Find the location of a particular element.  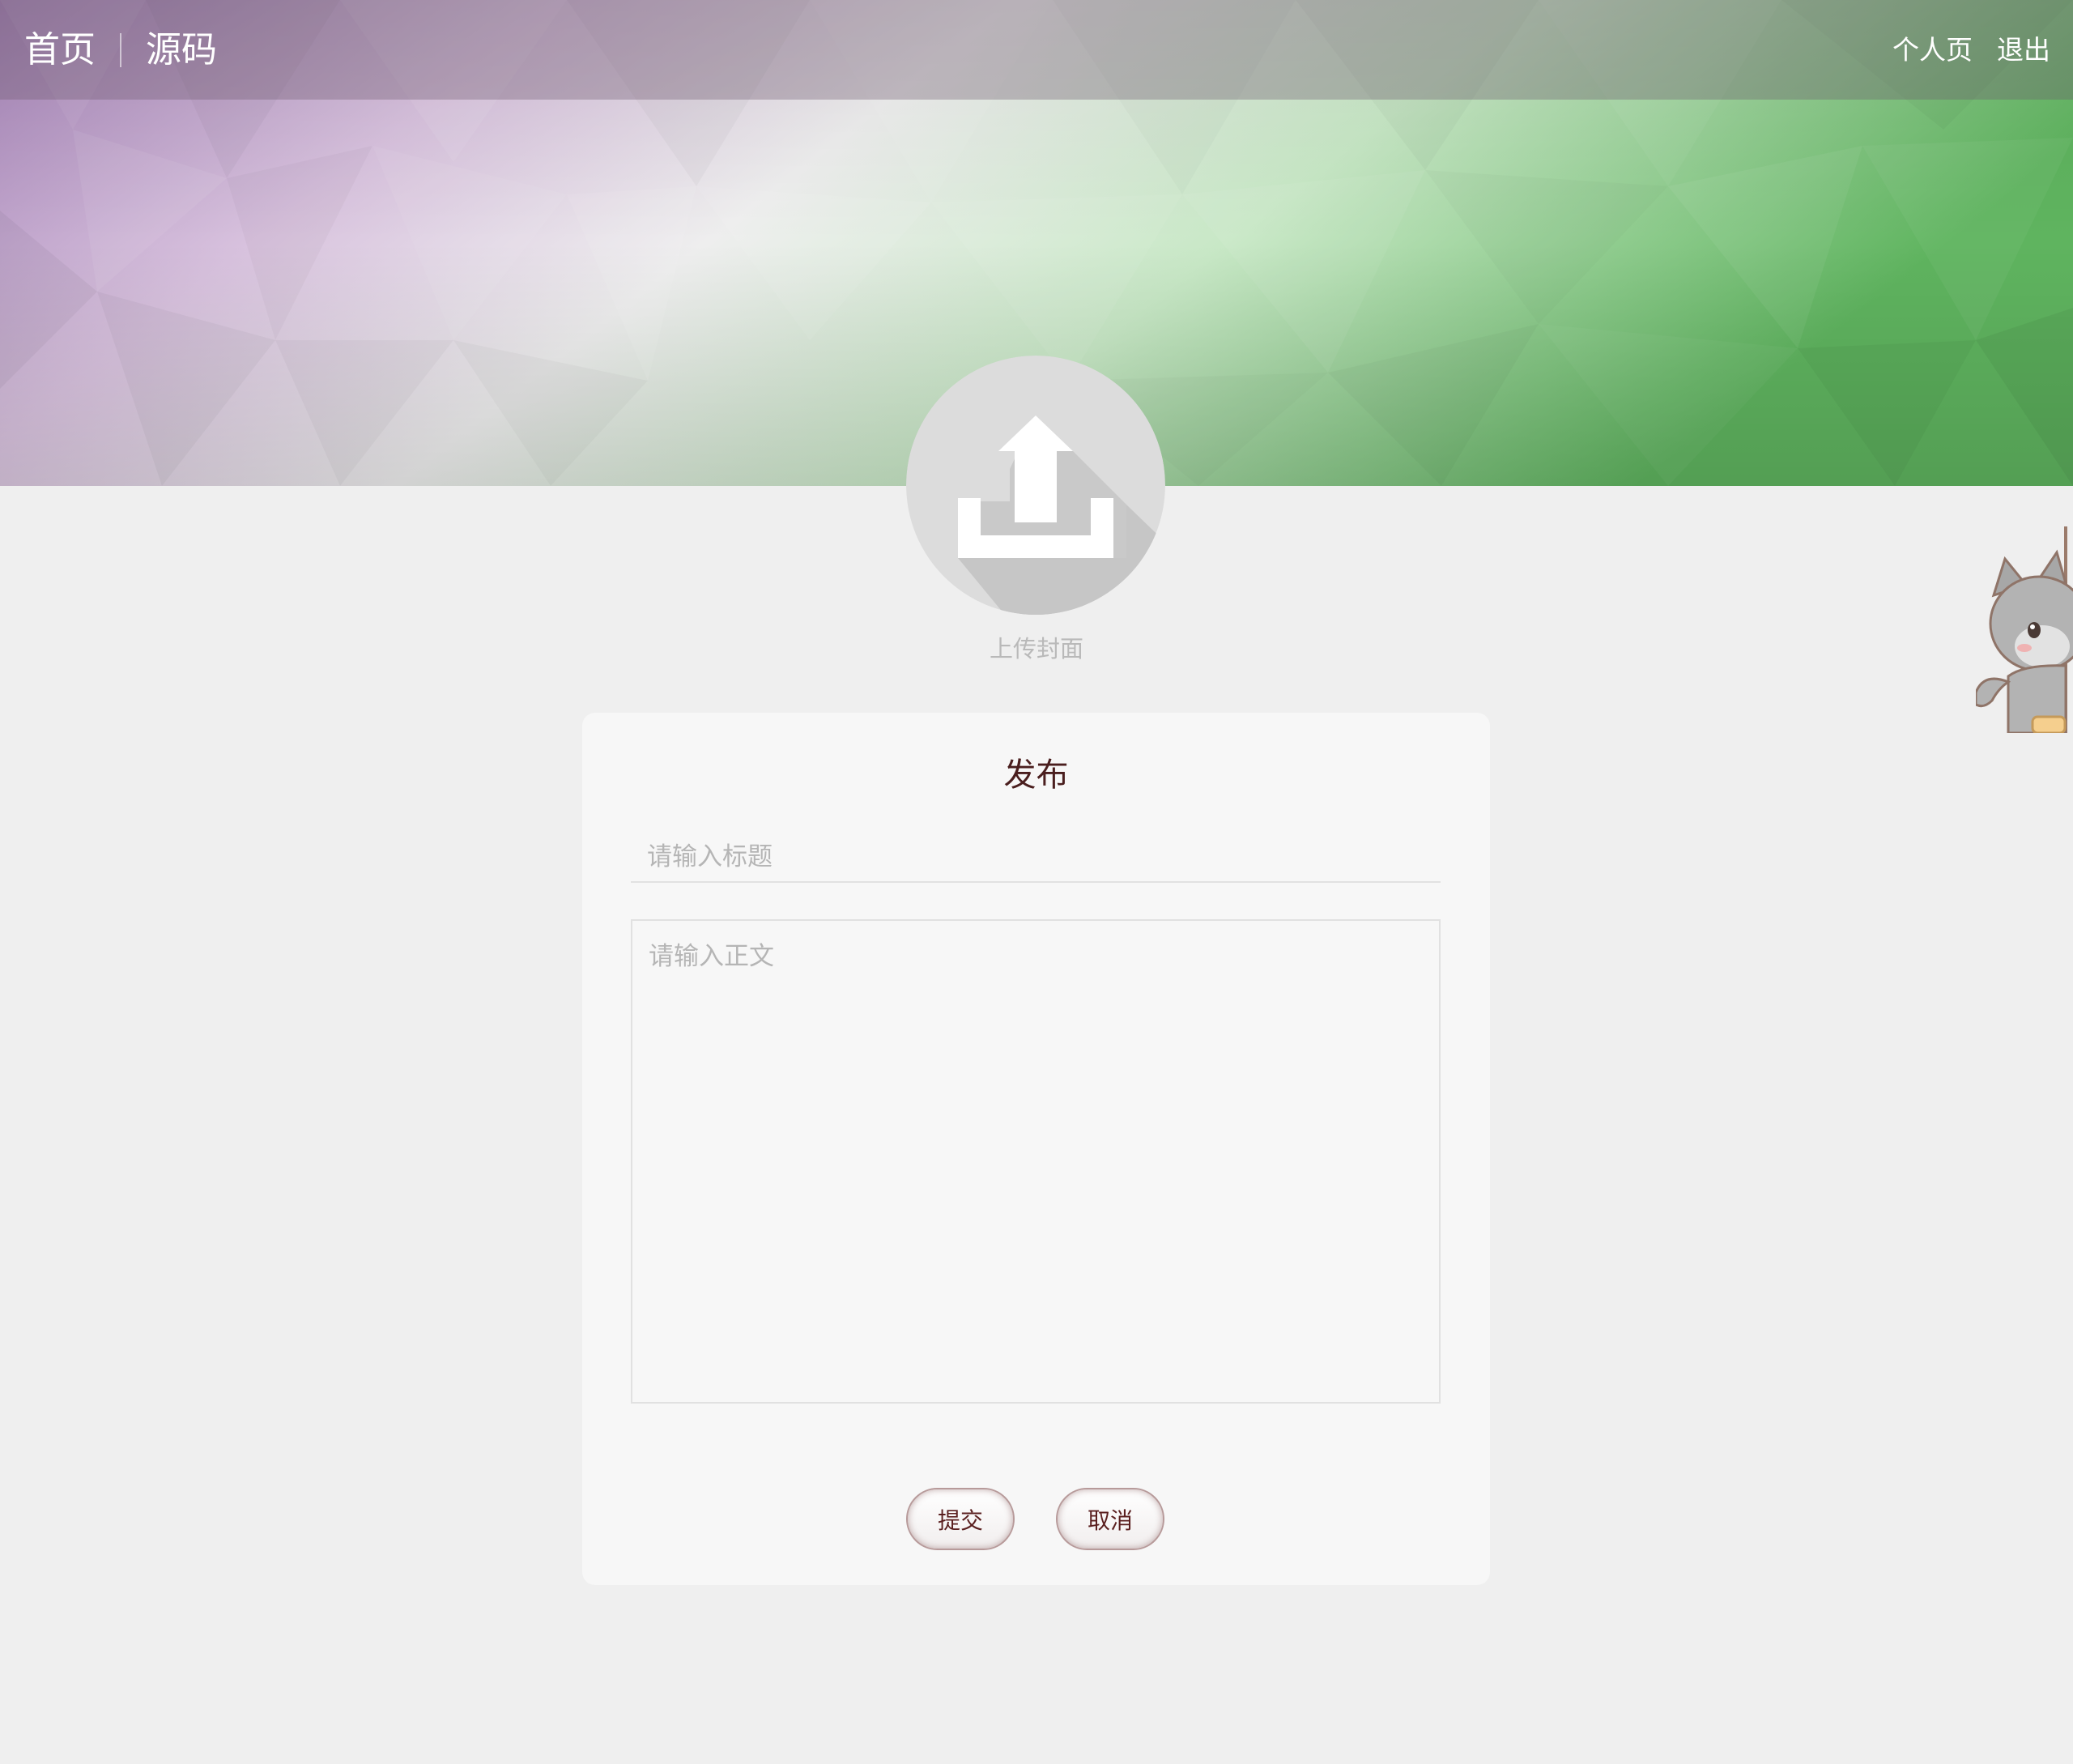

upload-cover-button is located at coordinates (1035, 485).